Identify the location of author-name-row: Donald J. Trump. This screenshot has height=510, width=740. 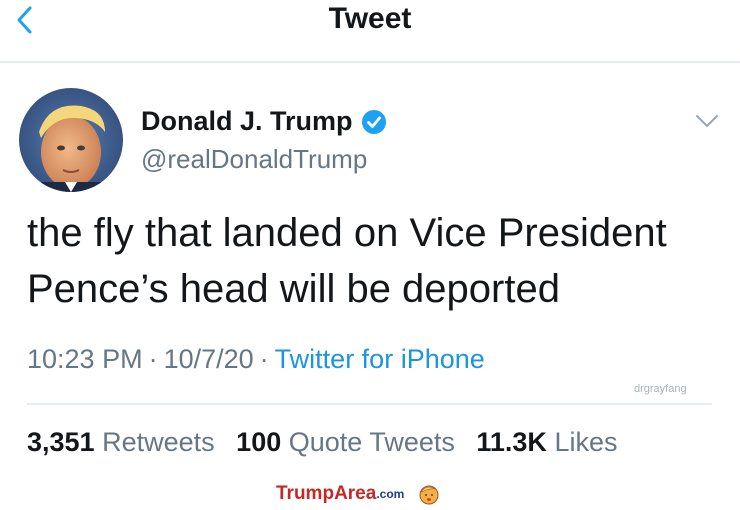
(264, 121).